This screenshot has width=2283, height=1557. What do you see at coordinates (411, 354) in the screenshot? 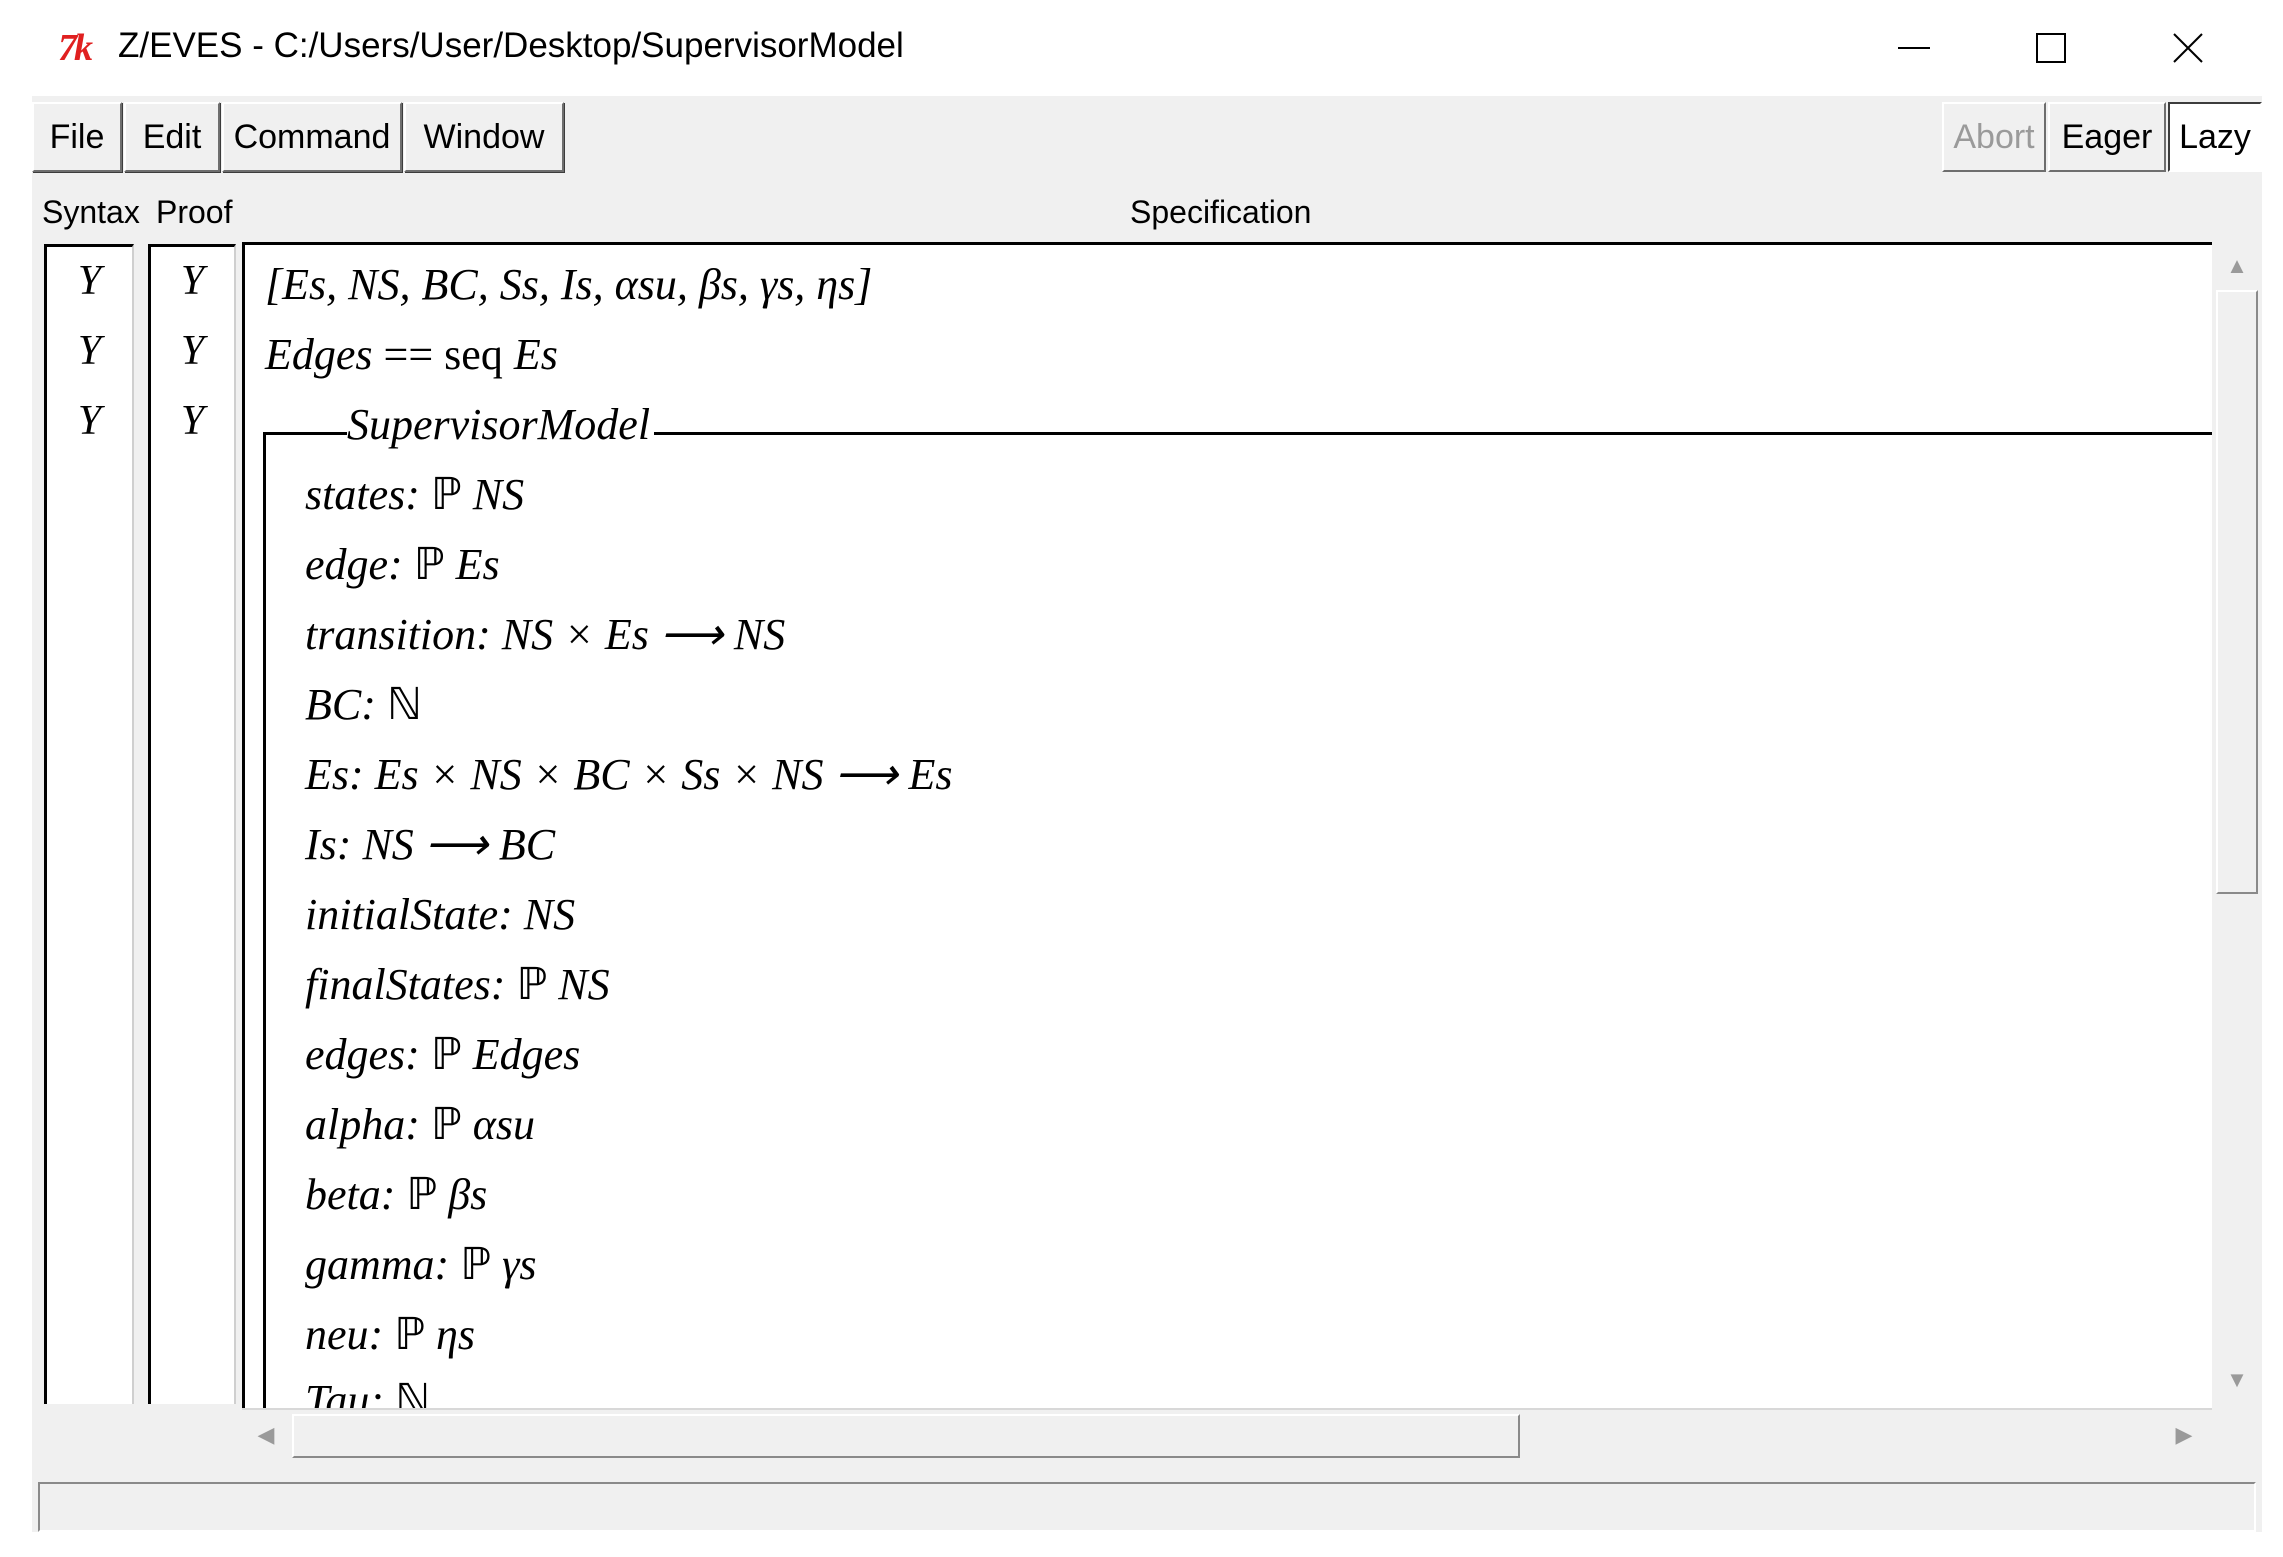
I see `abbreviation-edges: Edges == seq Es` at bounding box center [411, 354].